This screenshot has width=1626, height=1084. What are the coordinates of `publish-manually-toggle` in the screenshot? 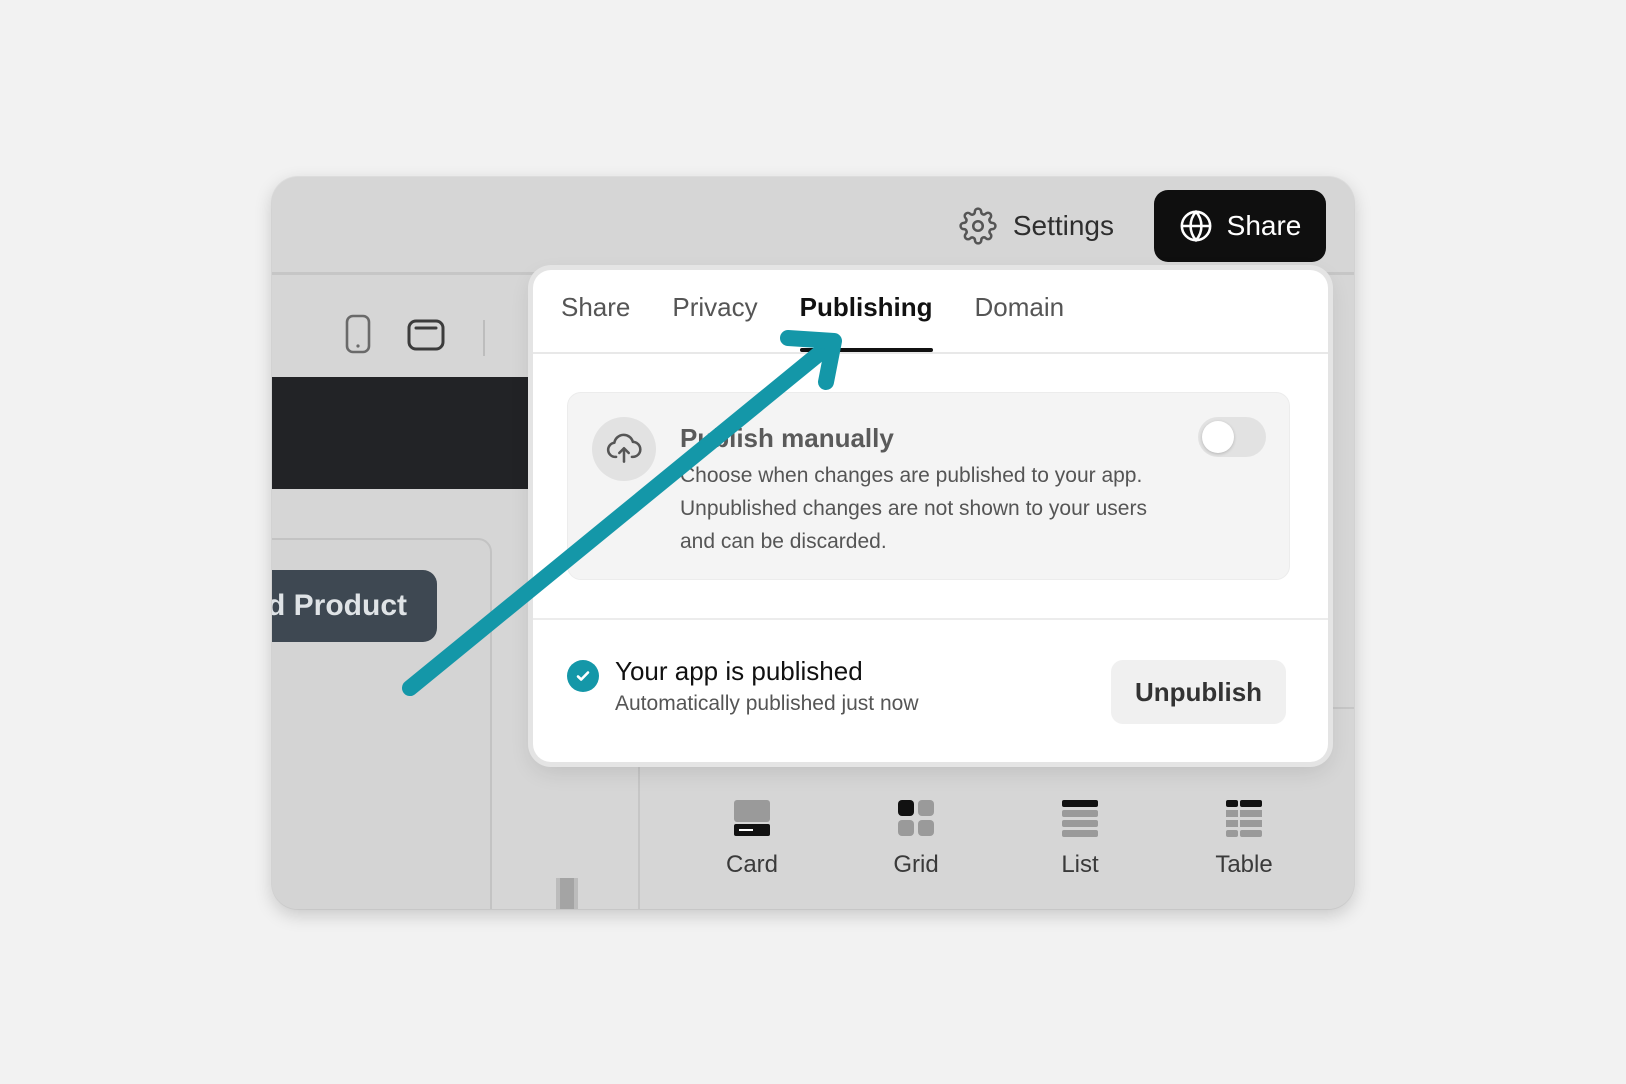 It's located at (1232, 437).